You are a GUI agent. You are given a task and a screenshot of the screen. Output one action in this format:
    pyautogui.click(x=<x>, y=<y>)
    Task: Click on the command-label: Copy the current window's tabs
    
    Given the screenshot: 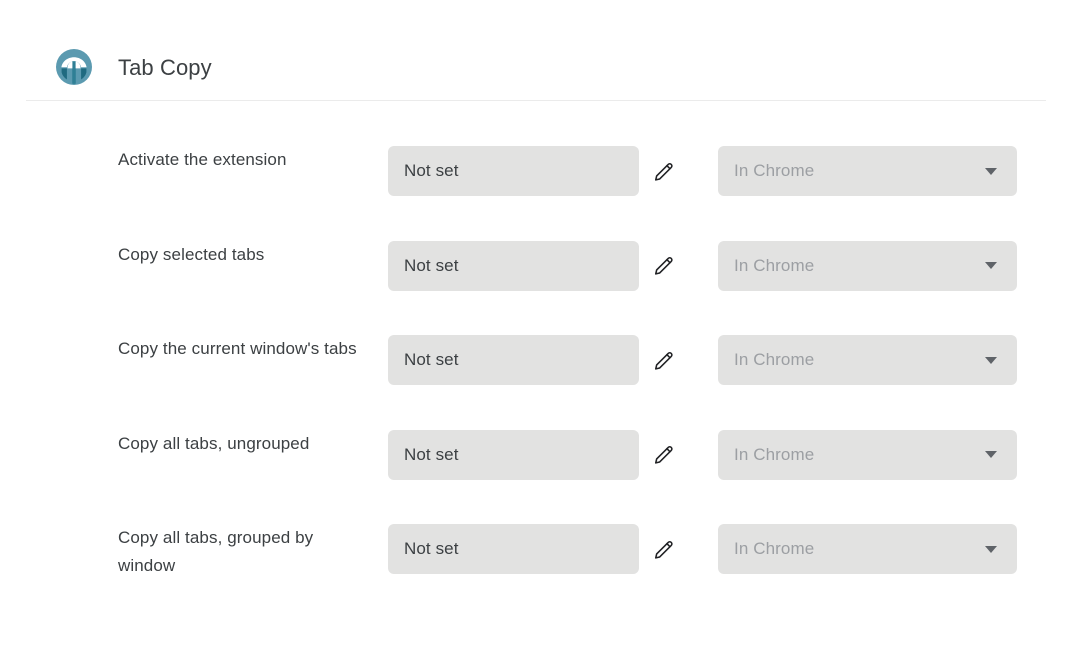 What is the action you would take?
    pyautogui.click(x=237, y=349)
    